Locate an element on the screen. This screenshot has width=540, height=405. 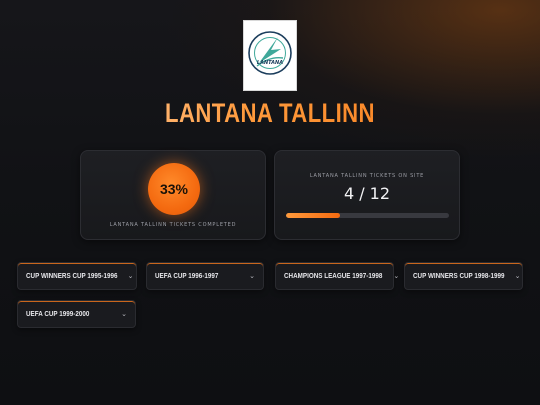
tickets-on-site-label: LANTANA TALLINN TICKETS ON SITE is located at coordinates (367, 176).